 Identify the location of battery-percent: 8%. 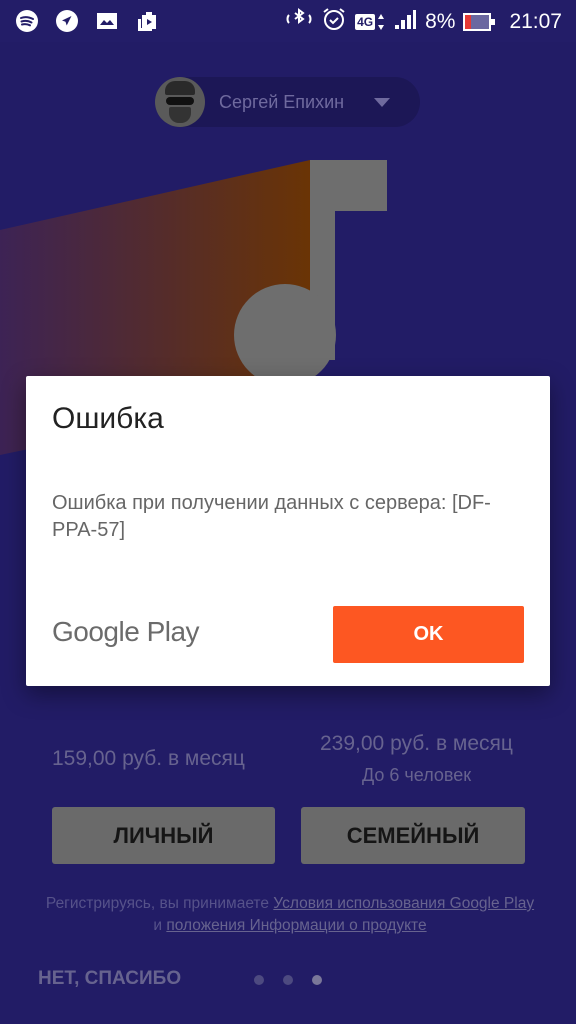
(440, 21).